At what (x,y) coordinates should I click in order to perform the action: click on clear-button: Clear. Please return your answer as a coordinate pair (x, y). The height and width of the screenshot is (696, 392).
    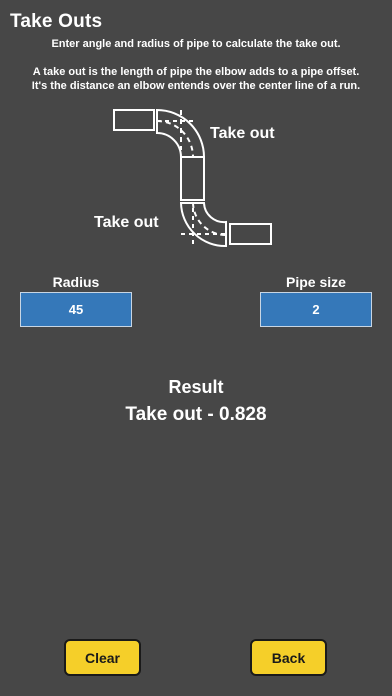
    Looking at the image, I should click on (102, 657).